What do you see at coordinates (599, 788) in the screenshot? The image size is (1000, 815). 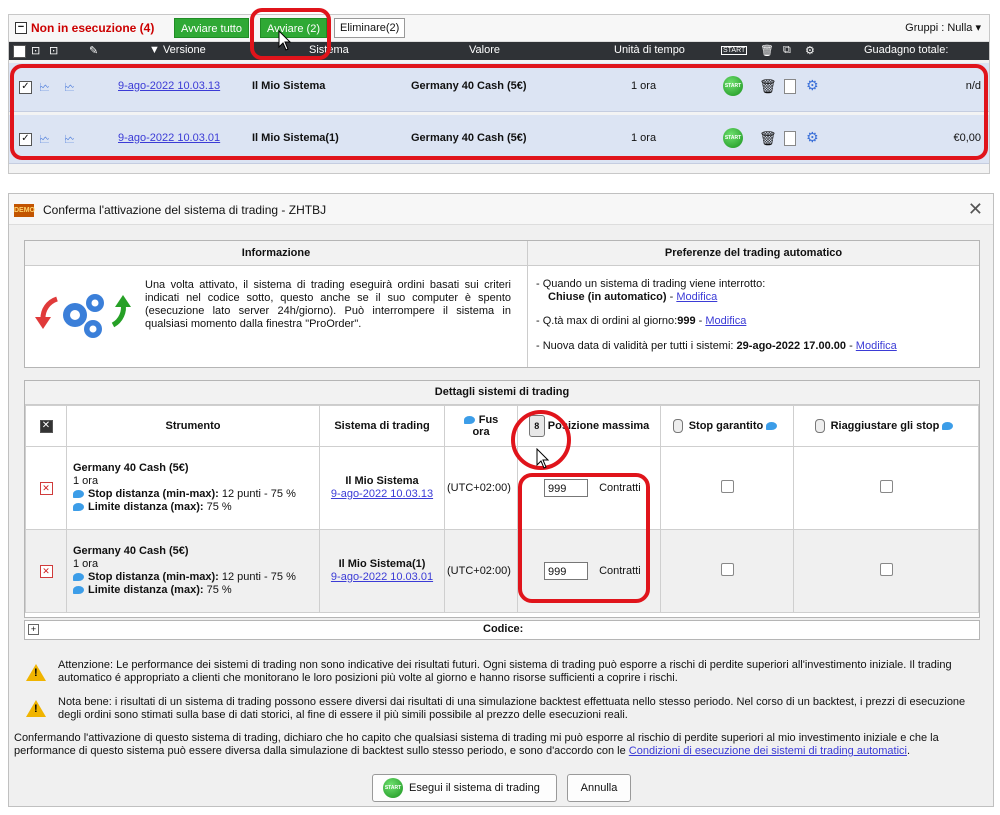 I see `cancel-button: Annulla` at bounding box center [599, 788].